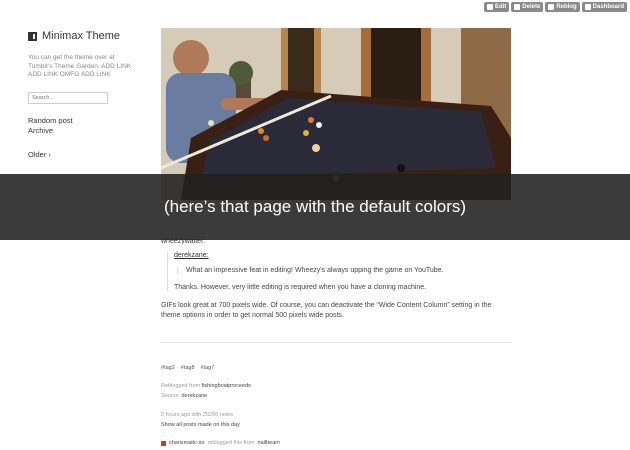  Describe the element at coordinates (336, 368) in the screenshot. I see `post-tags: #tag2 #tag8 #tag7` at that location.